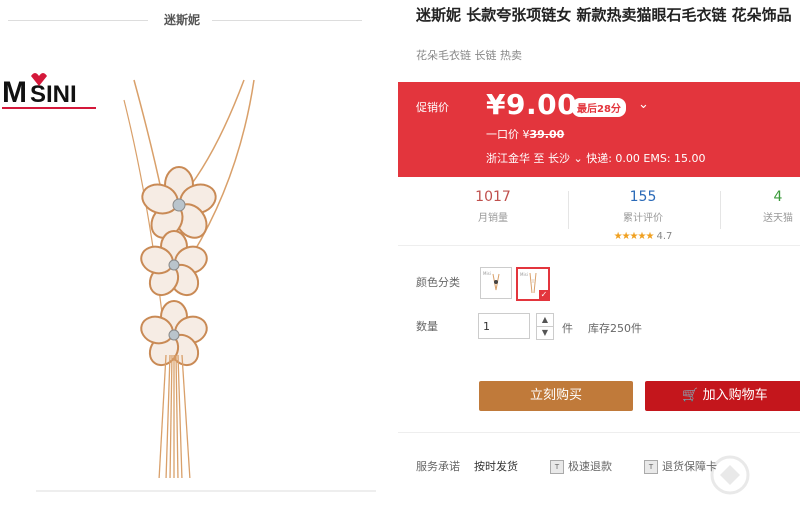  What do you see at coordinates (643, 216) in the screenshot?
I see `reviews: 155 累计评价 ★★★★★ 4.7` at bounding box center [643, 216].